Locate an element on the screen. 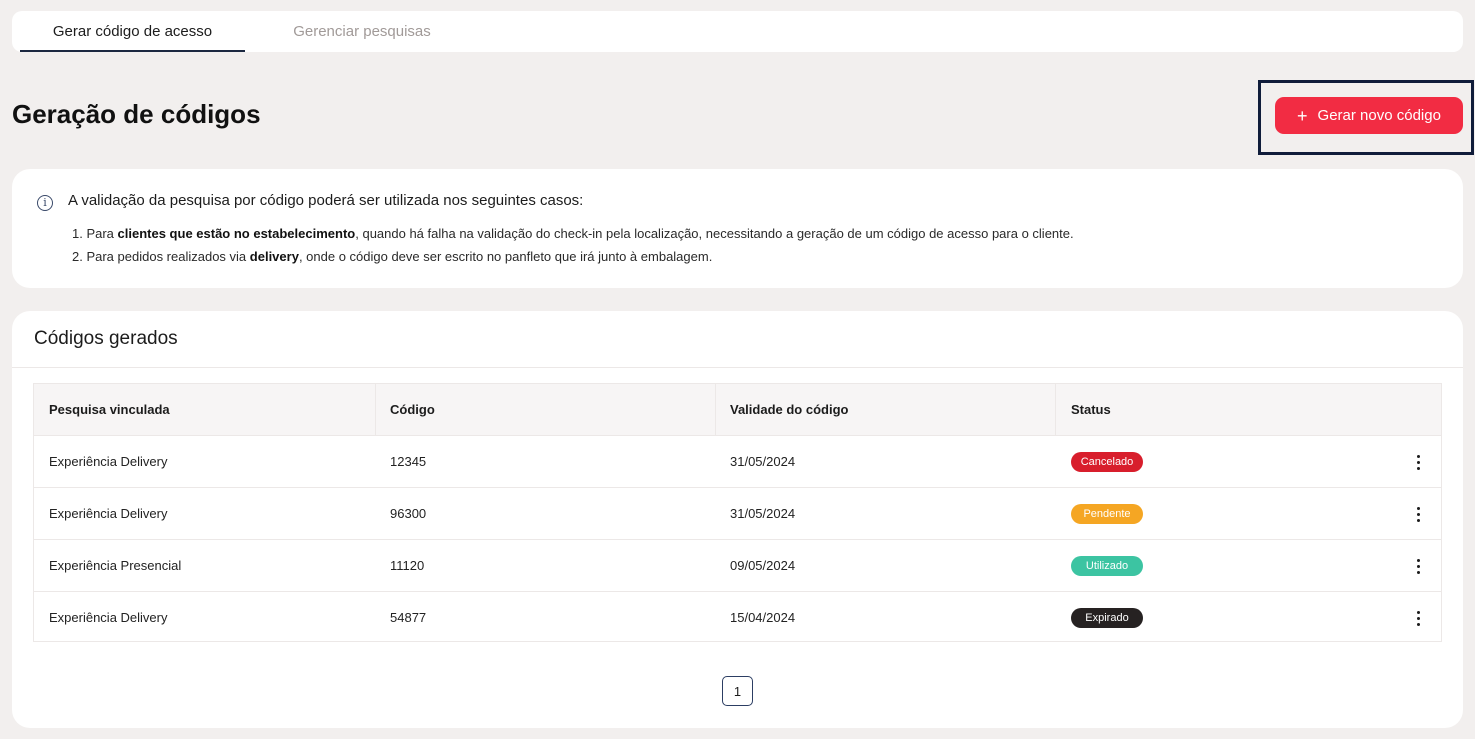  status-badge: Cancelado is located at coordinates (1107, 462).